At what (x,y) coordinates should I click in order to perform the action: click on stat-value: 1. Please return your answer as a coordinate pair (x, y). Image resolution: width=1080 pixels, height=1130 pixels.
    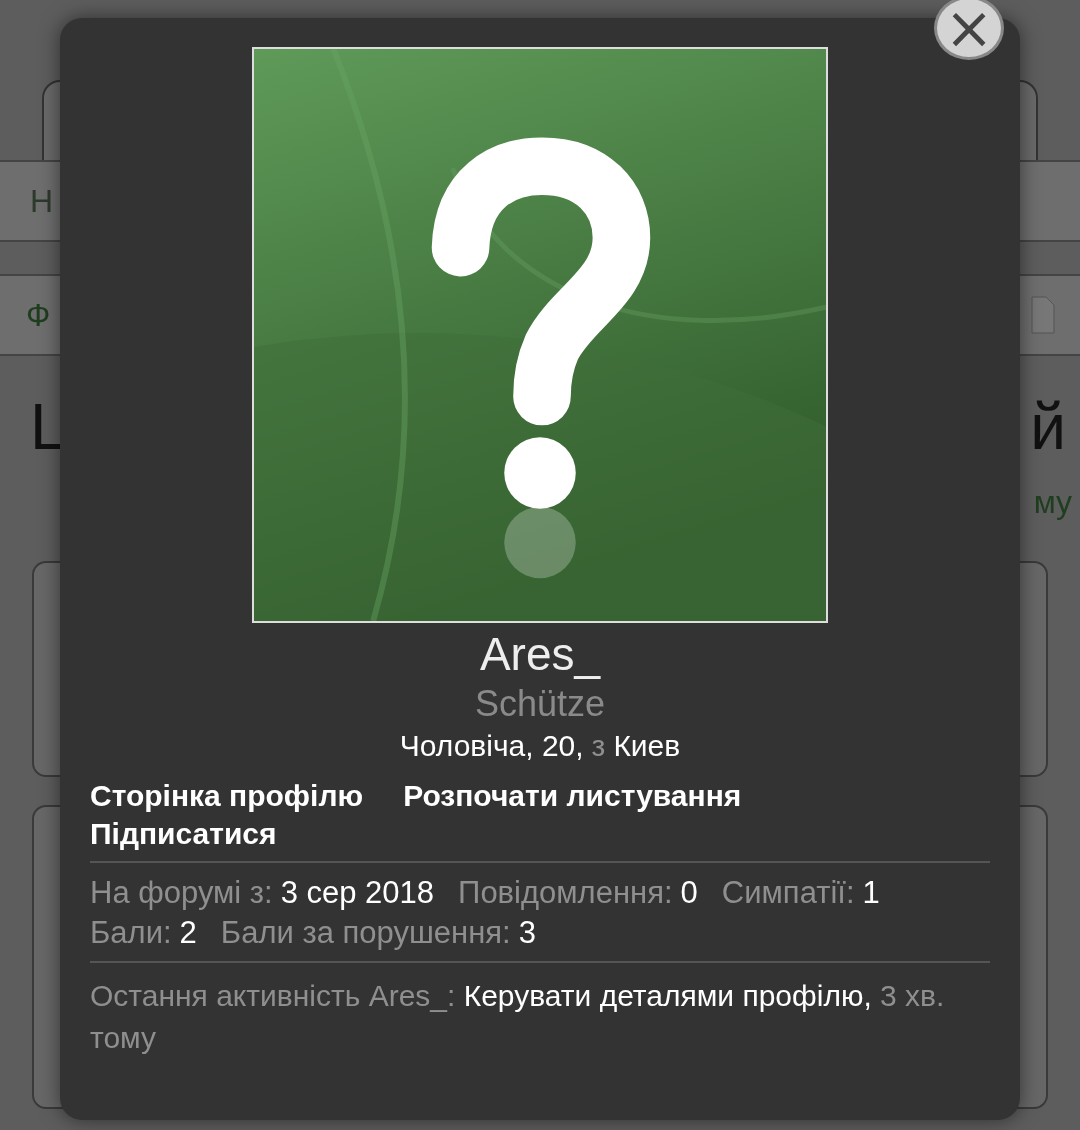
    Looking at the image, I should click on (871, 893).